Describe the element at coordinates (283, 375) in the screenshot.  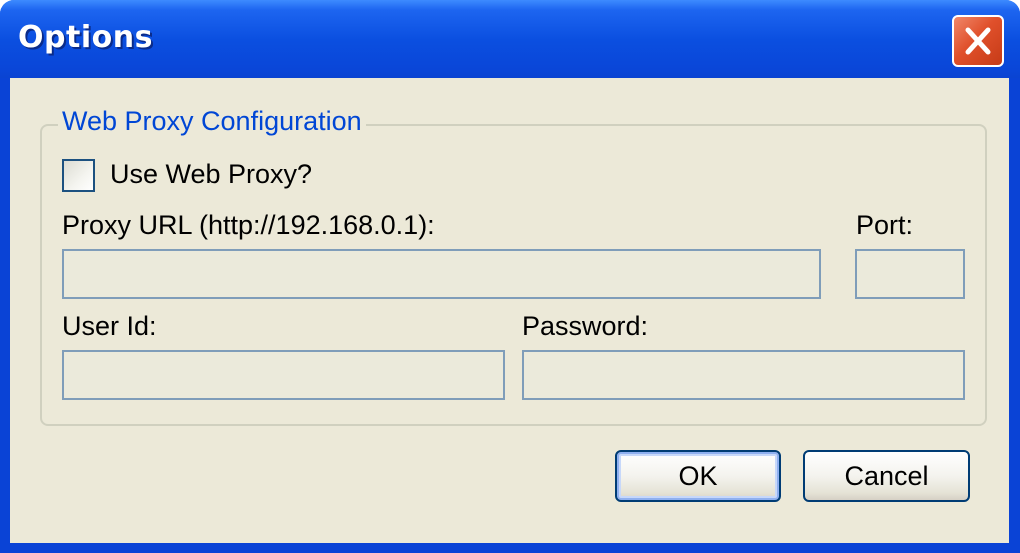
I see `user-id-input` at that location.